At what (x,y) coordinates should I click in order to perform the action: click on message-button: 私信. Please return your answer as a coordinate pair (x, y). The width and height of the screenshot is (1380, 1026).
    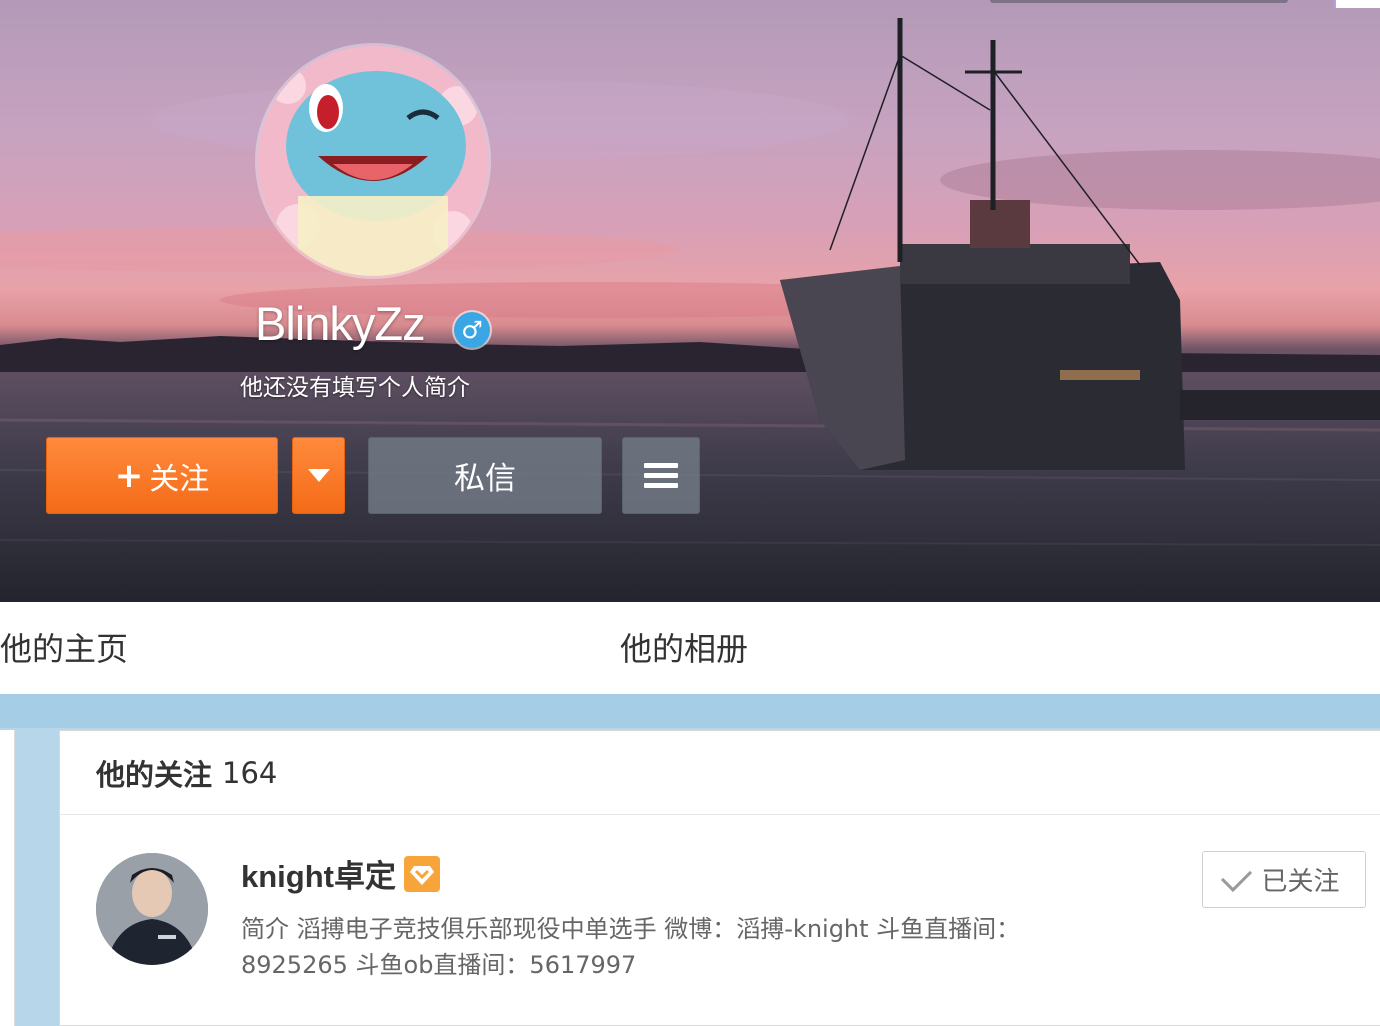
    Looking at the image, I should click on (485, 475).